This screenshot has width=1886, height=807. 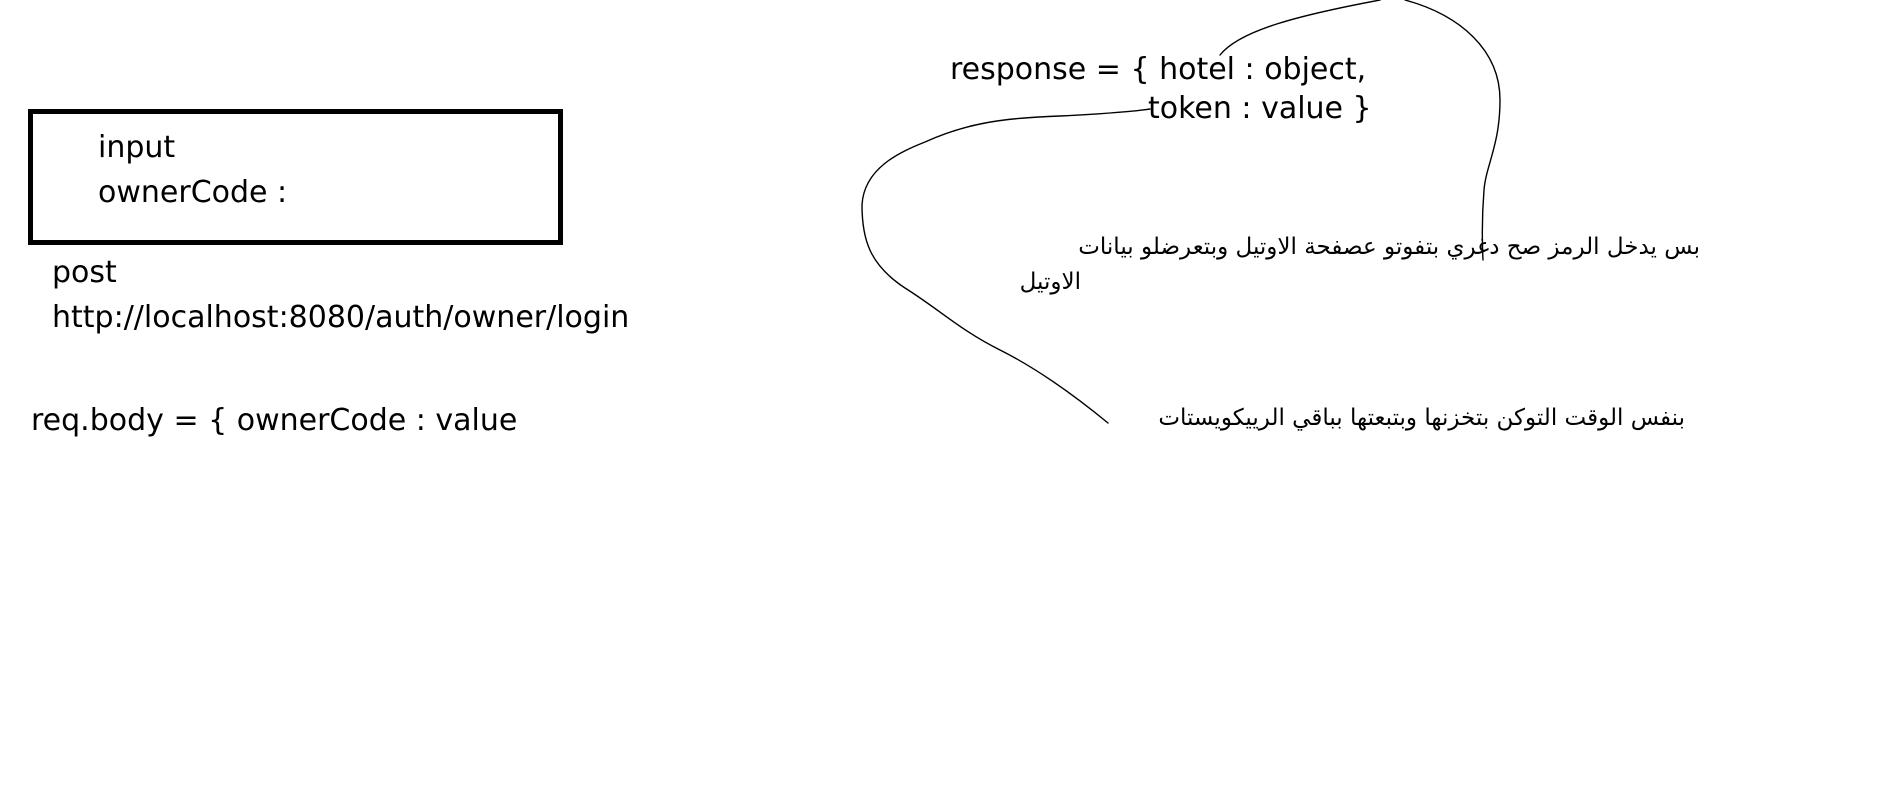 What do you see at coordinates (137, 147) in the screenshot?
I see `input-box-title: input` at bounding box center [137, 147].